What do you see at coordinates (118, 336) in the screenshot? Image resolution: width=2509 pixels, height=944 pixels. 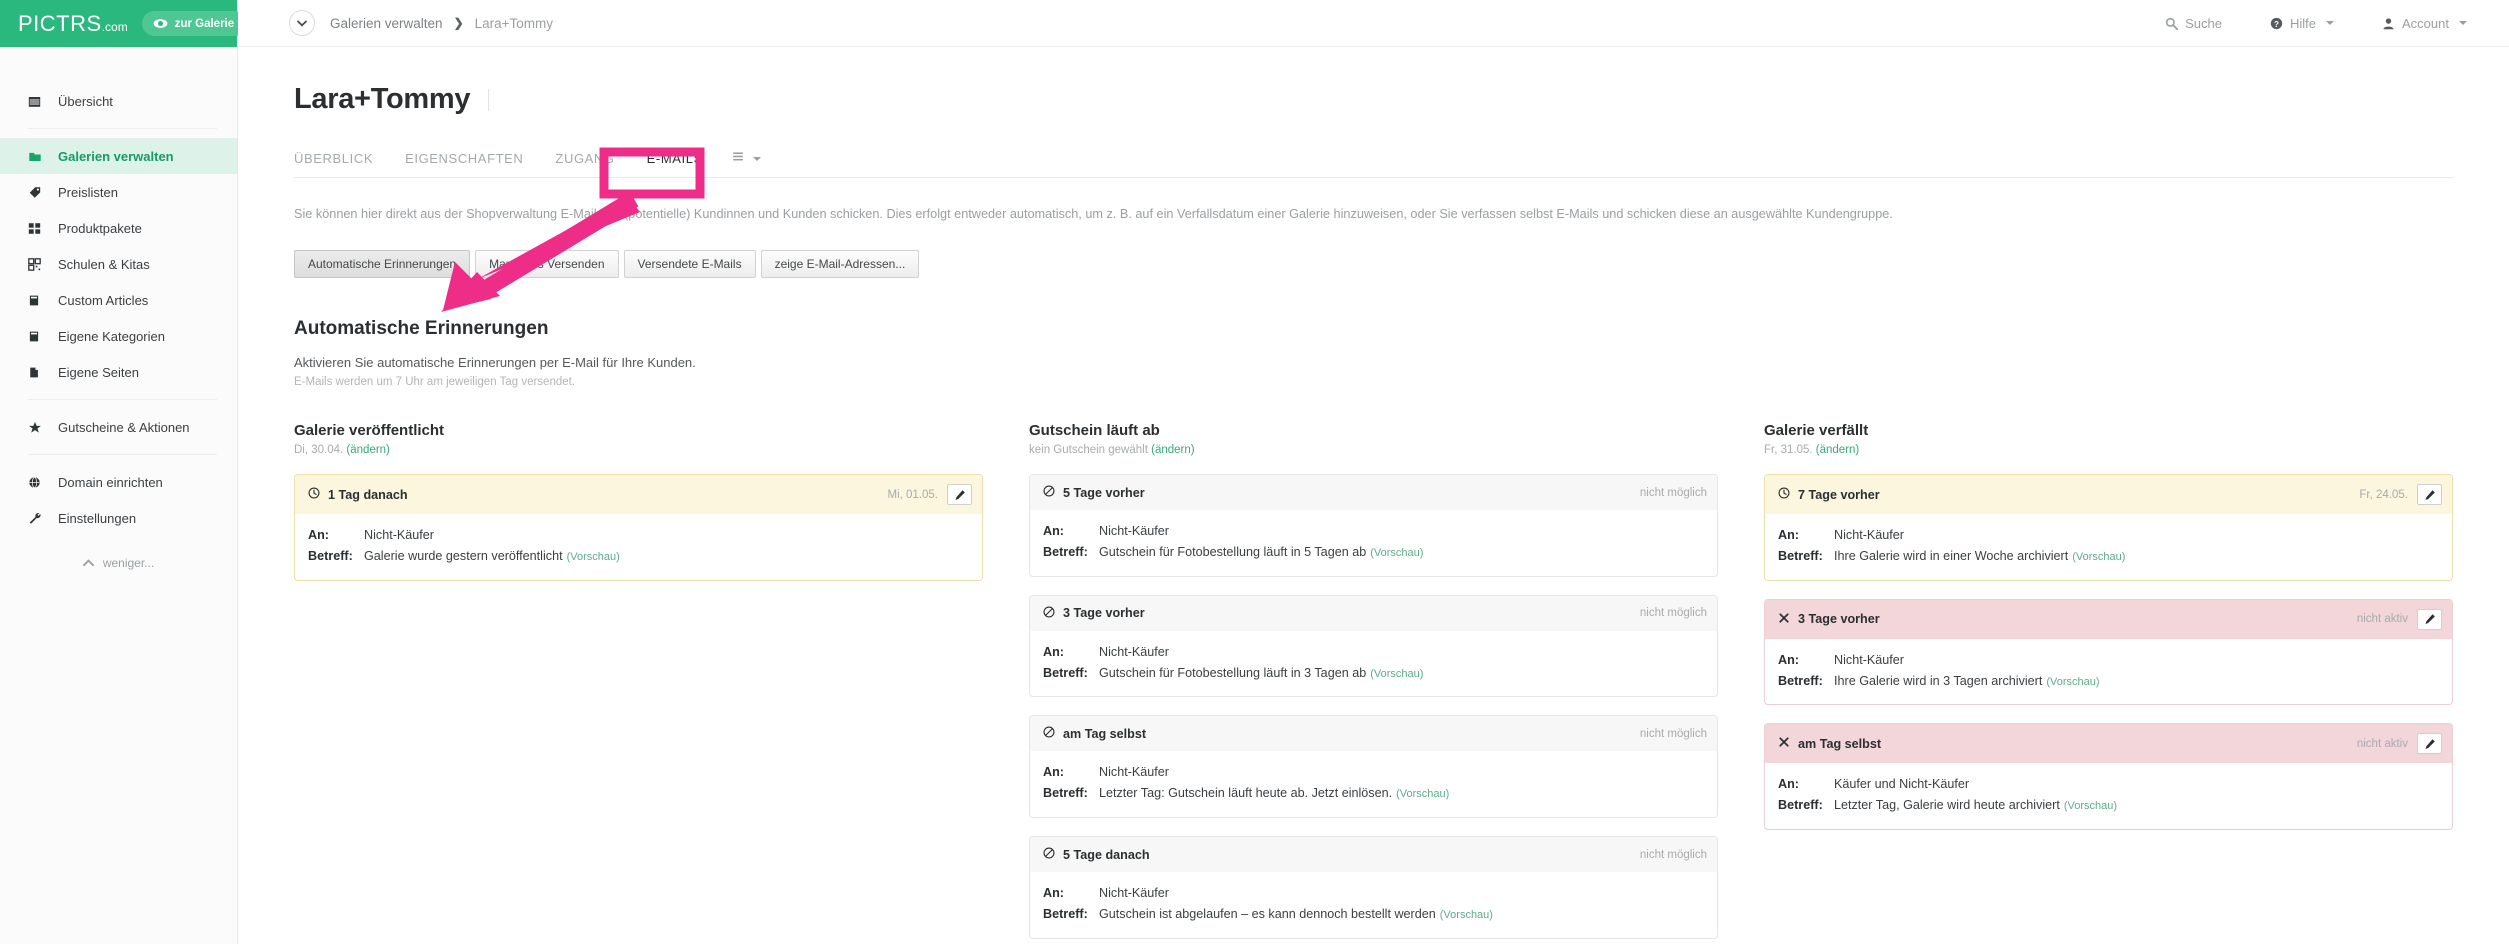 I see `sidebar-item-6: Eigene Kategorien` at bounding box center [118, 336].